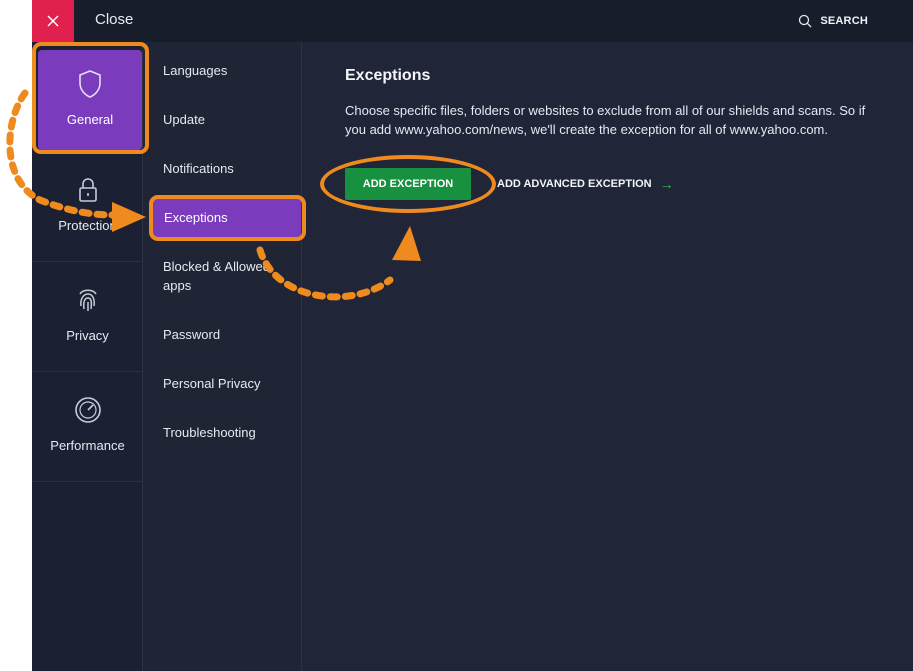 This screenshot has width=913, height=671. What do you see at coordinates (666, 184) in the screenshot?
I see `arrow-right-icon: →` at bounding box center [666, 184].